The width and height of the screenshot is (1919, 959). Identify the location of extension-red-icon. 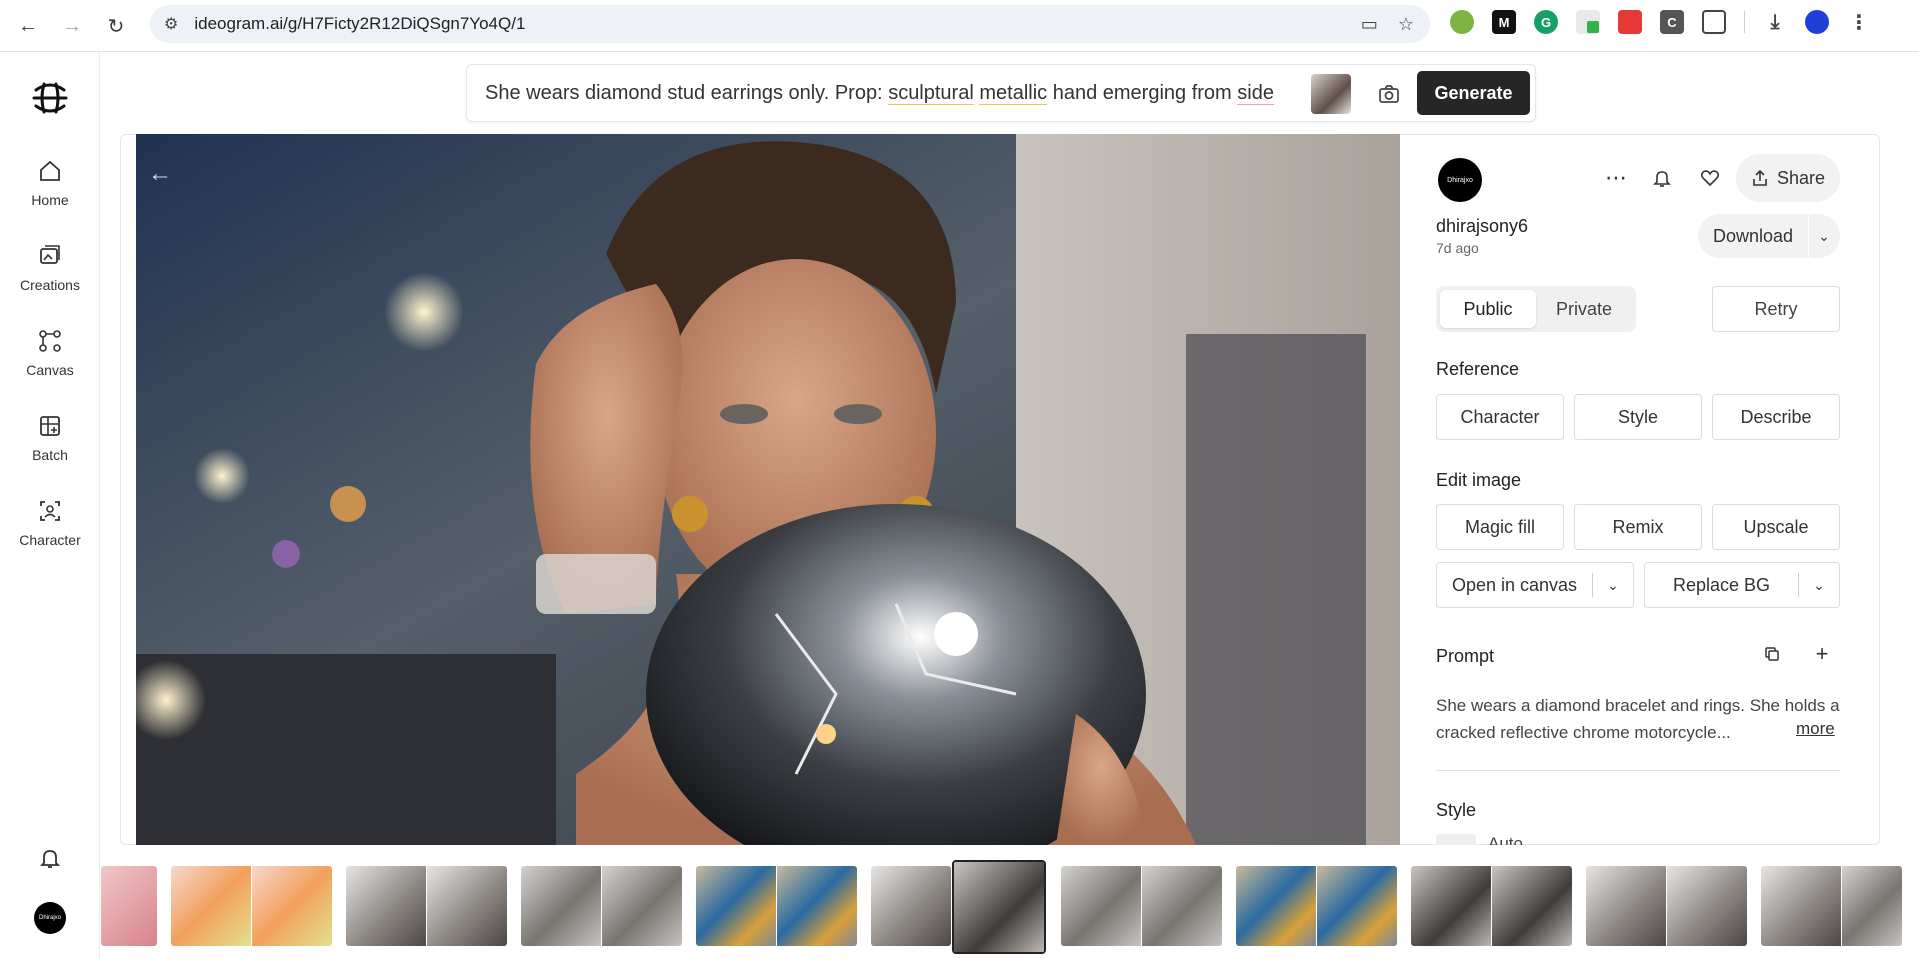
(1630, 22).